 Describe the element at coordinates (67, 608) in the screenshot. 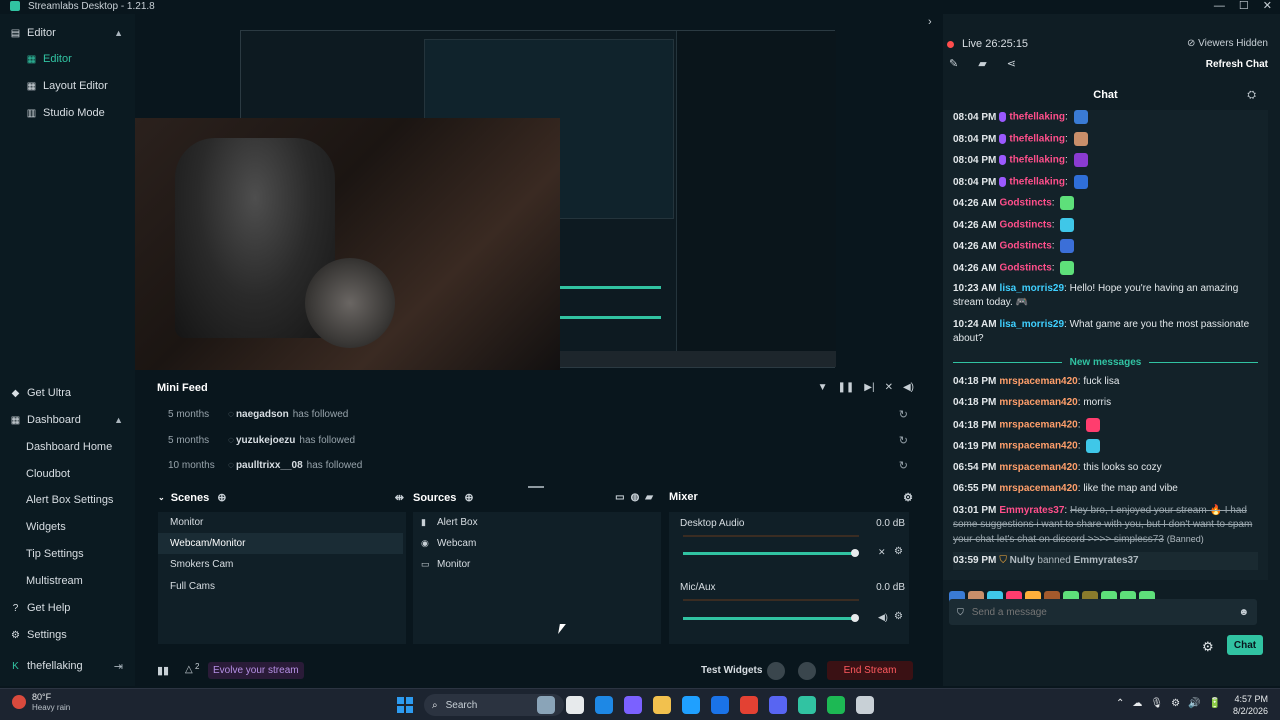

I see `sidebar-item-get-help: ? Get Help` at that location.